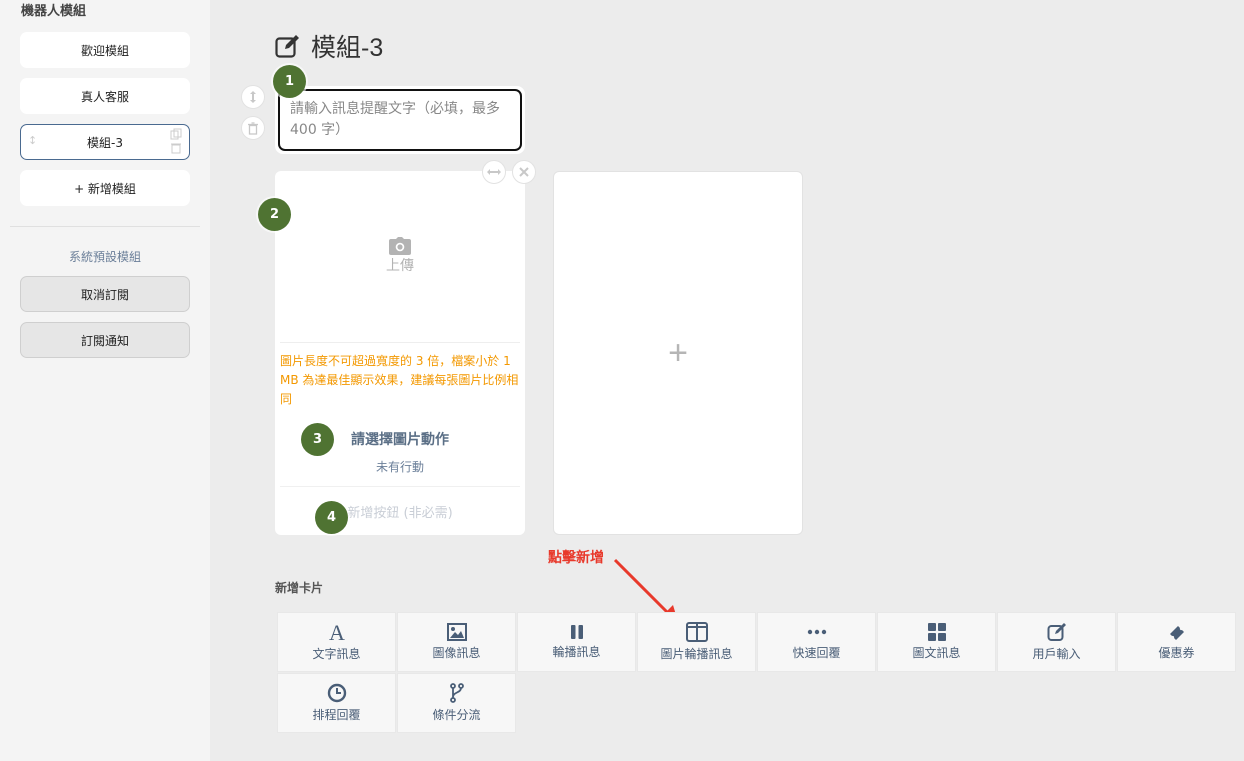  I want to click on copy-icon, so click(176, 134).